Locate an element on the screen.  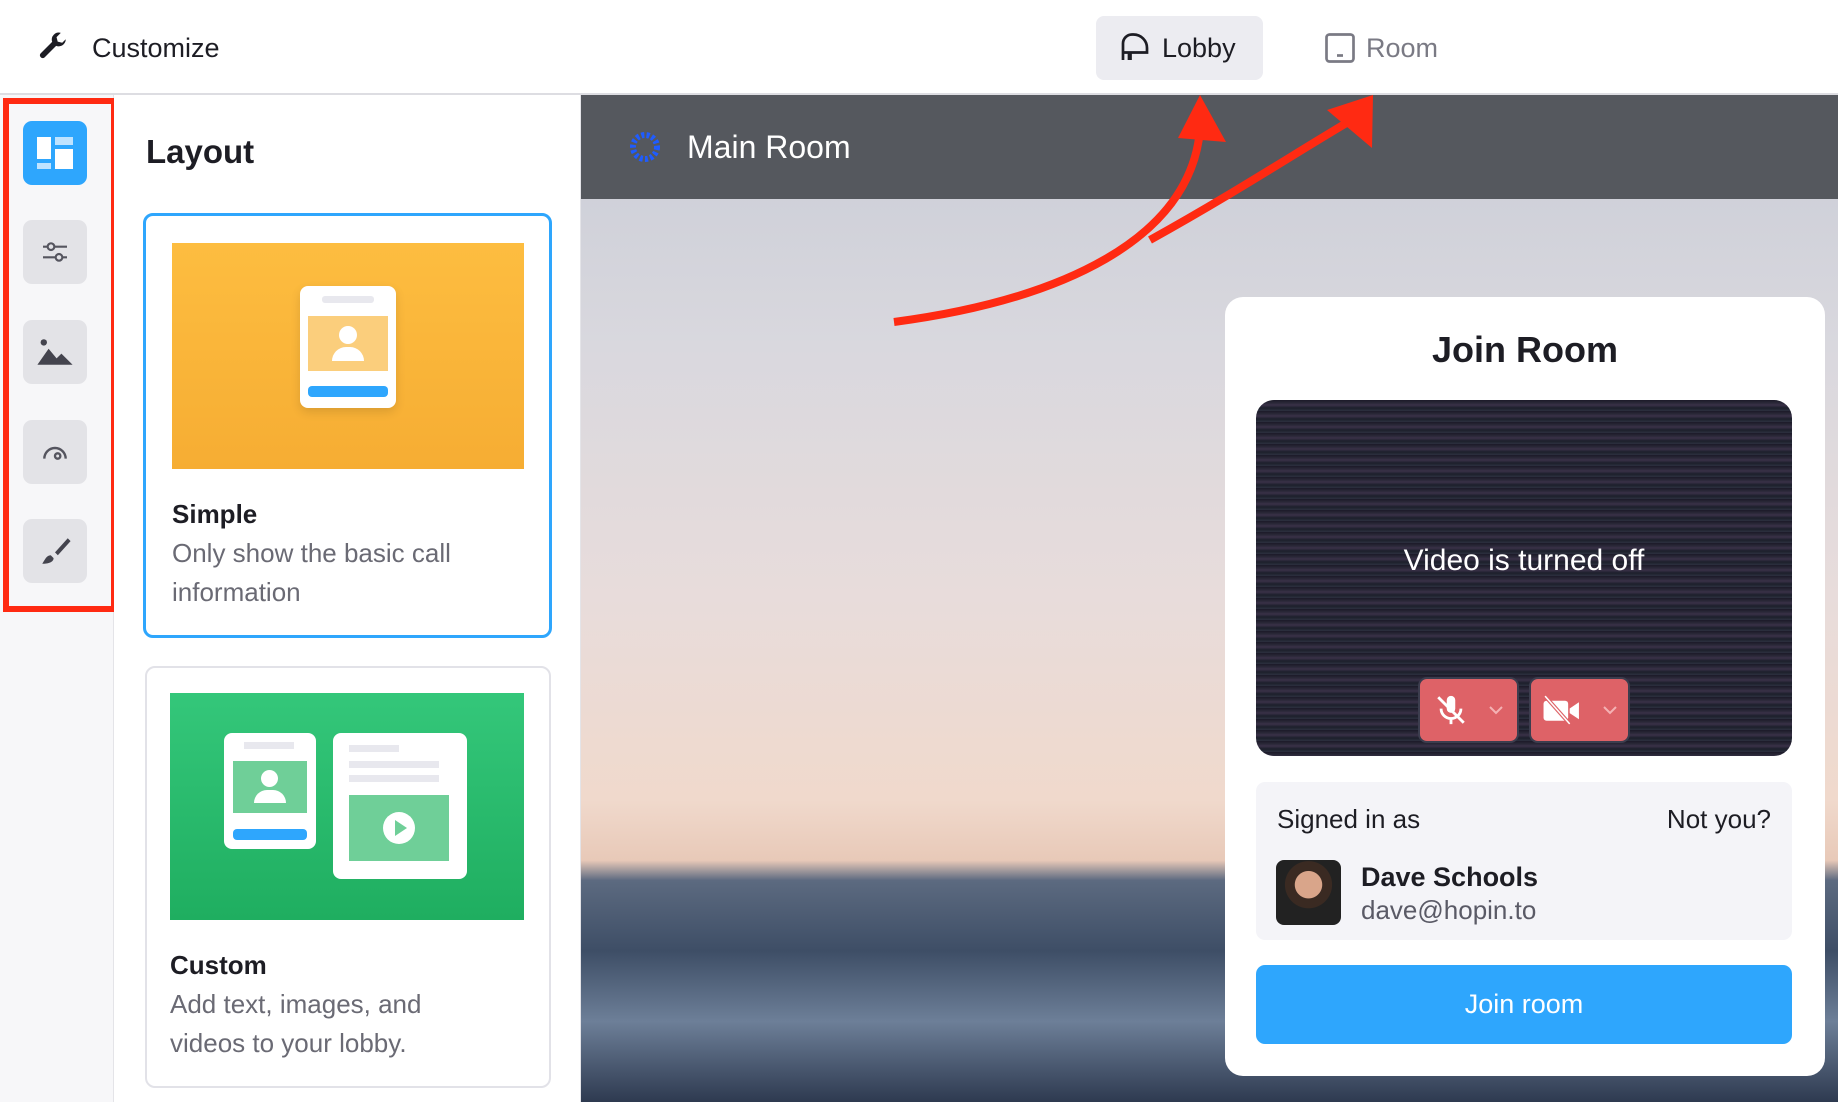
lobby-icon is located at coordinates (1135, 46).